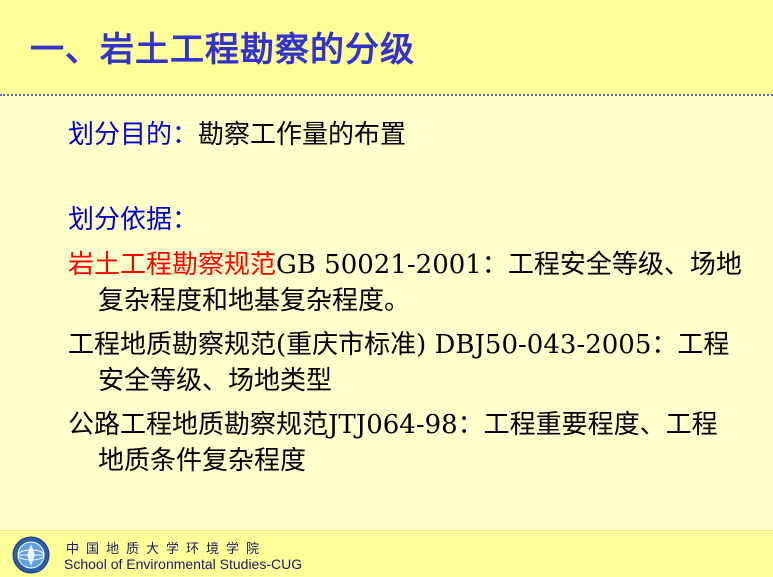 Image resolution: width=773 pixels, height=577 pixels. Describe the element at coordinates (399, 345) in the screenshot. I see `basis-item-2-line-1: 工程地质勘察规范(重庆市标准) DBJ50-043-2005：工程` at that location.